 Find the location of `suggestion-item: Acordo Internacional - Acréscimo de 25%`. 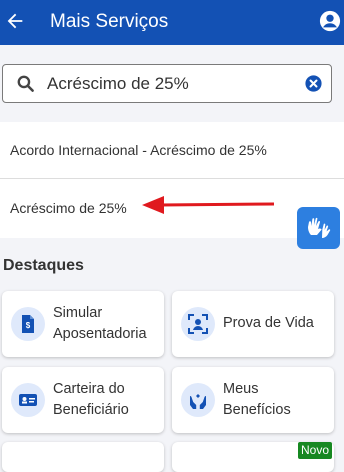

suggestion-item: Acordo Internacional - Acréscimo de 25% is located at coordinates (172, 150).